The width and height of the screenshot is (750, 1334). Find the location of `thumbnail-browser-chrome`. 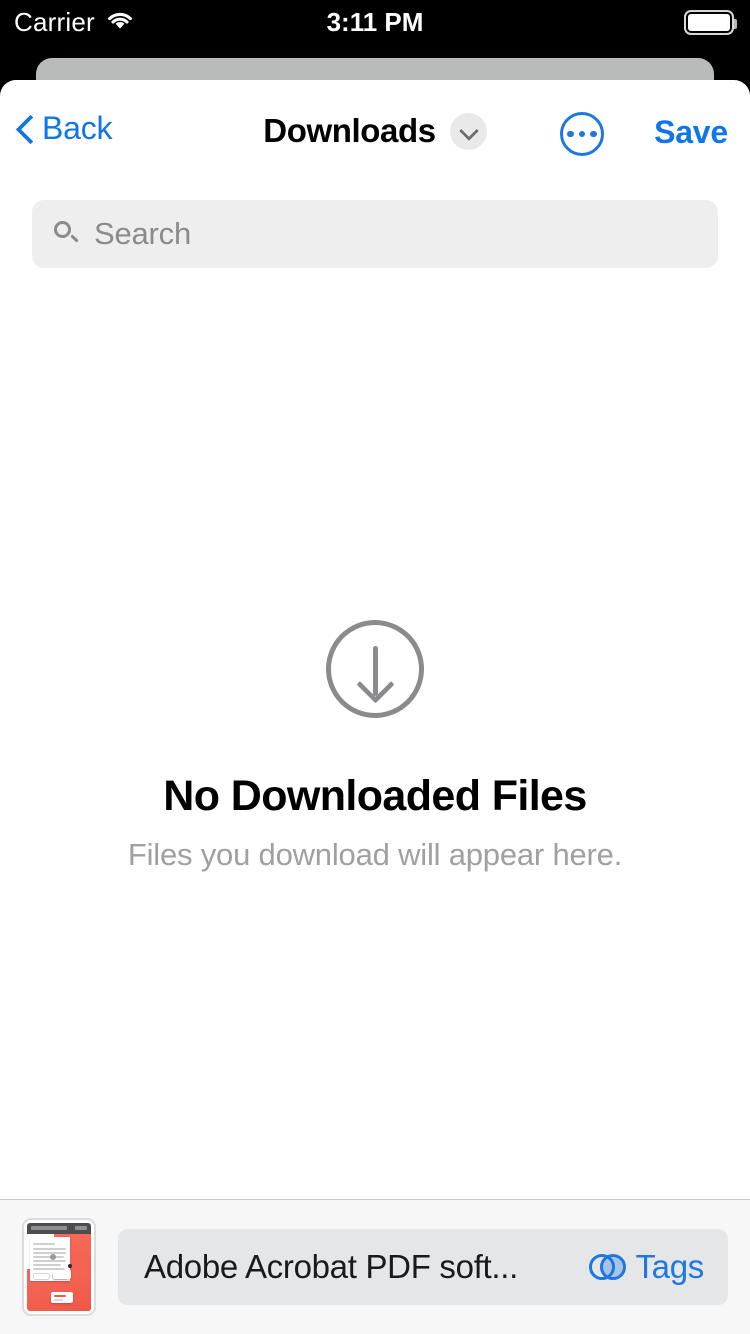

thumbnail-browser-chrome is located at coordinates (59, 1228).